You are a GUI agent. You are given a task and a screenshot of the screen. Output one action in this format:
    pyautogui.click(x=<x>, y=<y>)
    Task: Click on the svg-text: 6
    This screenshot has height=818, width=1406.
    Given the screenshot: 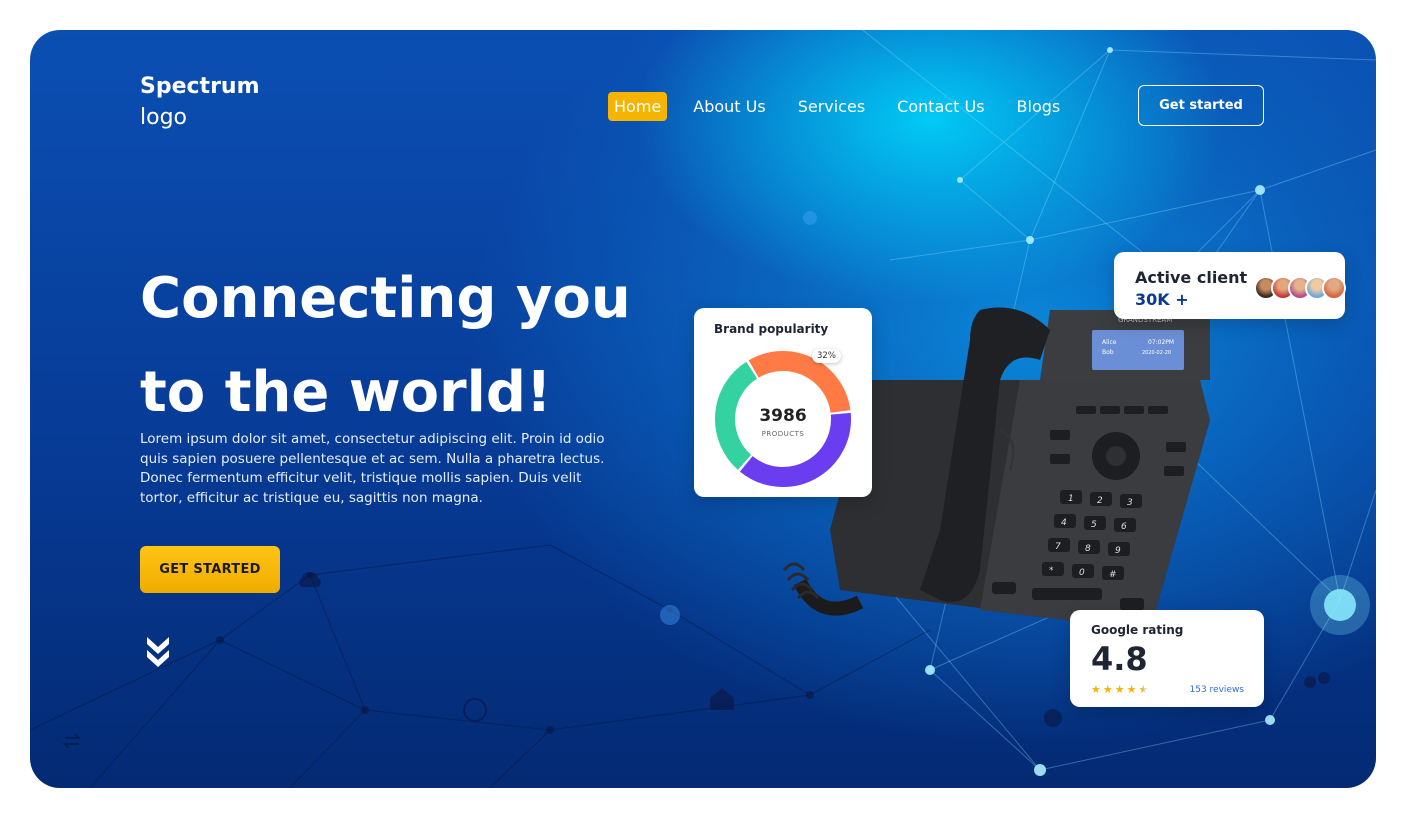 What is the action you would take?
    pyautogui.click(x=1124, y=527)
    